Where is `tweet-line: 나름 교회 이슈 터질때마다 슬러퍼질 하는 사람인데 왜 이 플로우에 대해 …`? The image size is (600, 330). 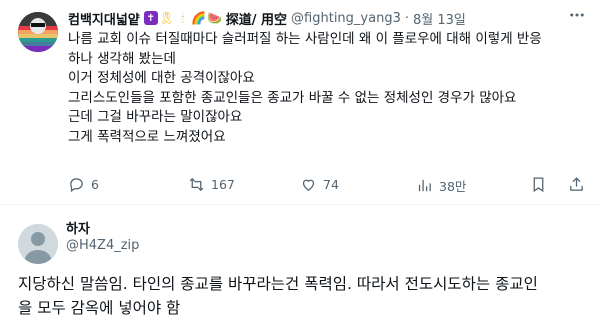
tweet-line: 나름 교회 이슈 터질때마다 슬러퍼질 하는 사람인데 왜 이 플로우에 대해 … is located at coordinates (305, 39).